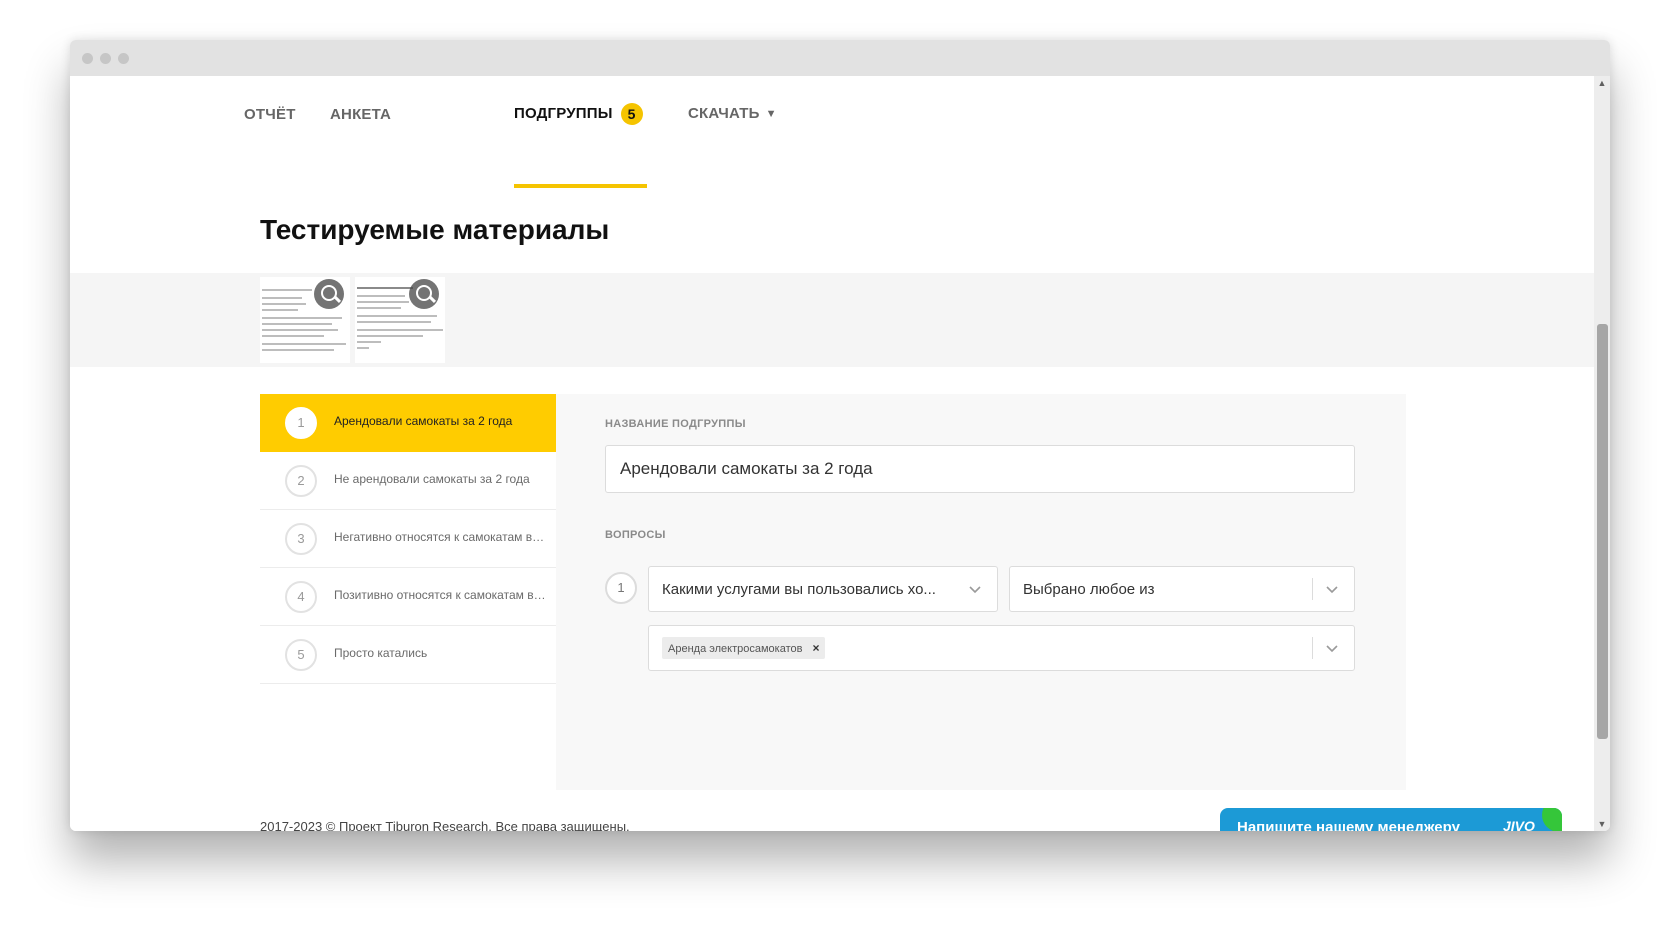 The height and width of the screenshot is (931, 1680). Describe the element at coordinates (621, 588) in the screenshot. I see `question-number: 1` at that location.